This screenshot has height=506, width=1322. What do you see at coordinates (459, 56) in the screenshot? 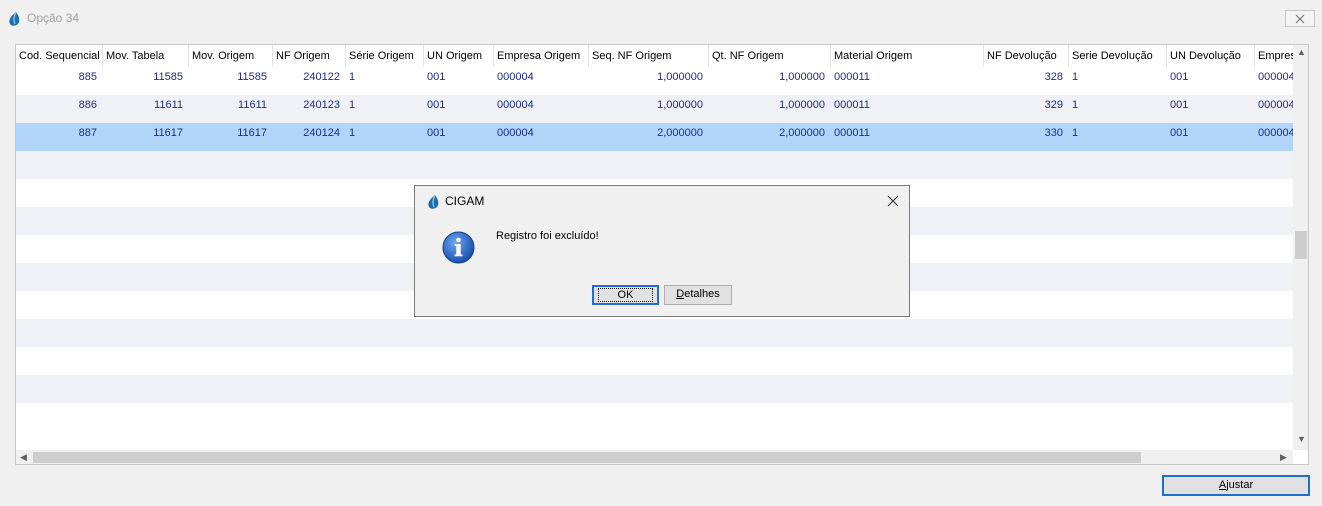
I see `column-header: UN Origem` at bounding box center [459, 56].